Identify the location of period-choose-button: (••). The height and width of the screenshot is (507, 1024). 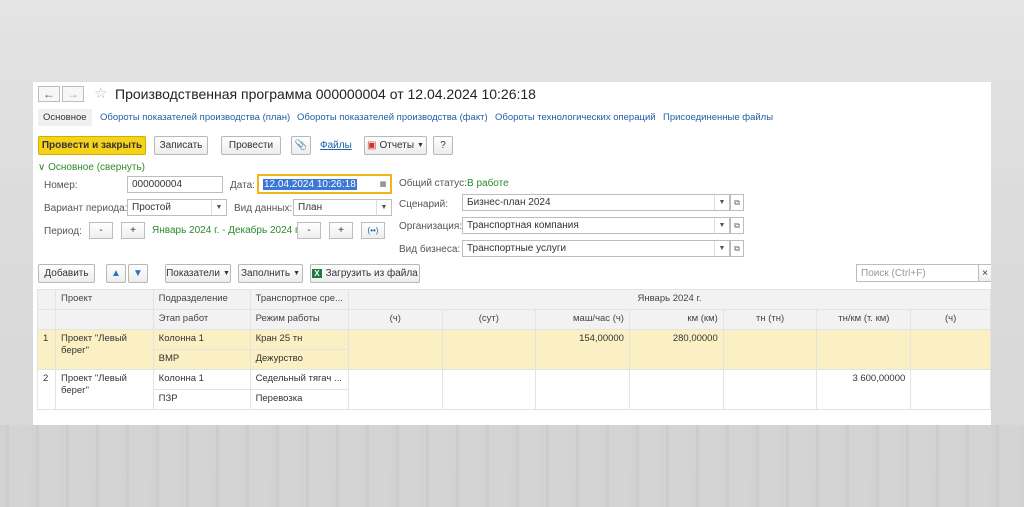
(373, 230).